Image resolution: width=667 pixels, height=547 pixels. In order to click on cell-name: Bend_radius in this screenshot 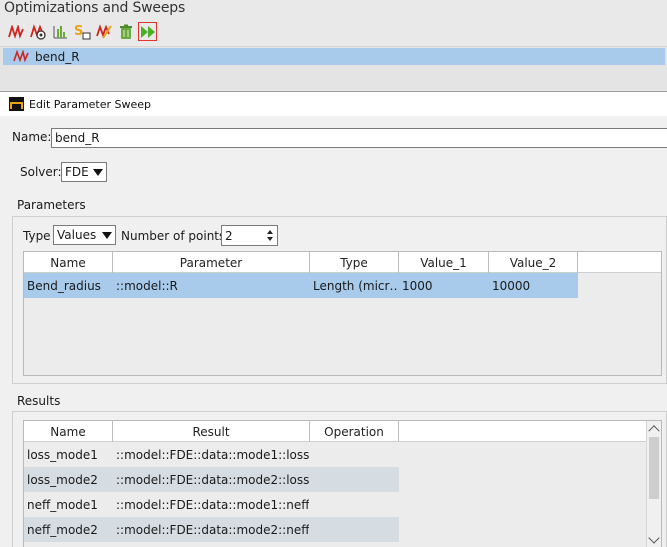, I will do `click(68, 285)`.